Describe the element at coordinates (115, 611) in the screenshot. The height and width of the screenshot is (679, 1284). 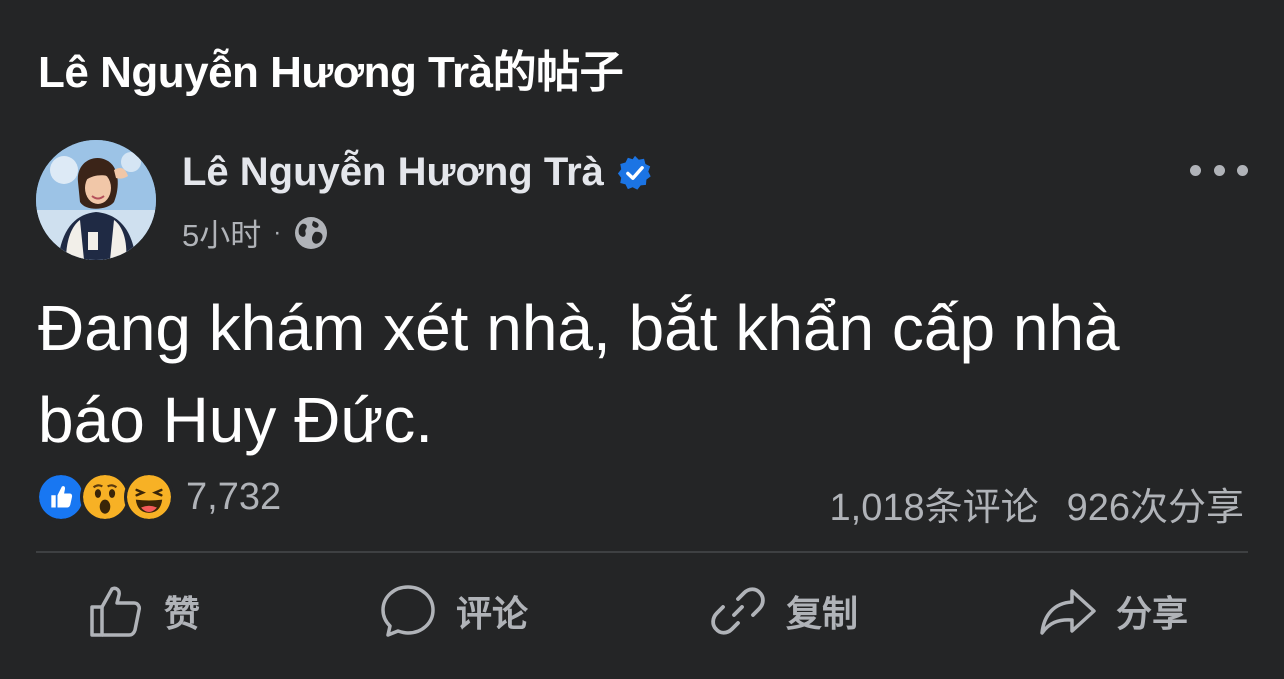
I see `thumbs-up-icon` at that location.